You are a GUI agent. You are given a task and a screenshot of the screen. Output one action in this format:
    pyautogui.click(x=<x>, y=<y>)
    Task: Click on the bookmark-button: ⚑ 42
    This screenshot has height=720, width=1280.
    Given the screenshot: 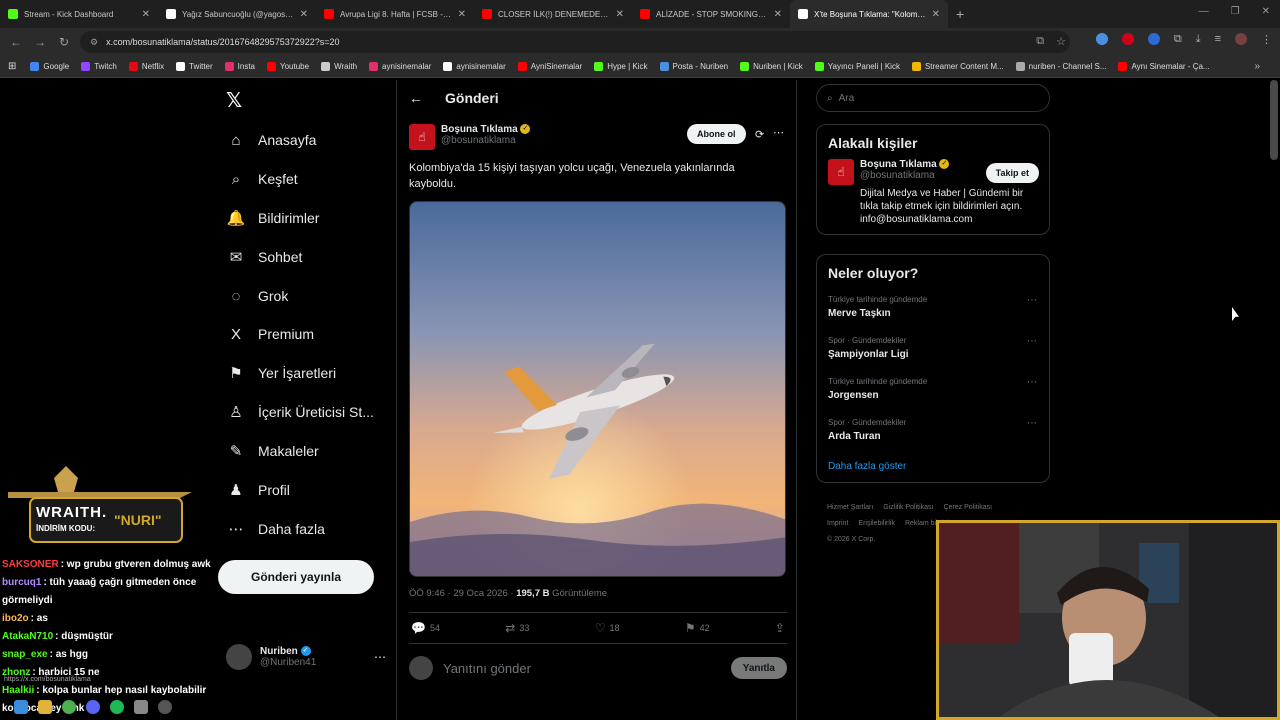 What is the action you would take?
    pyautogui.click(x=697, y=628)
    